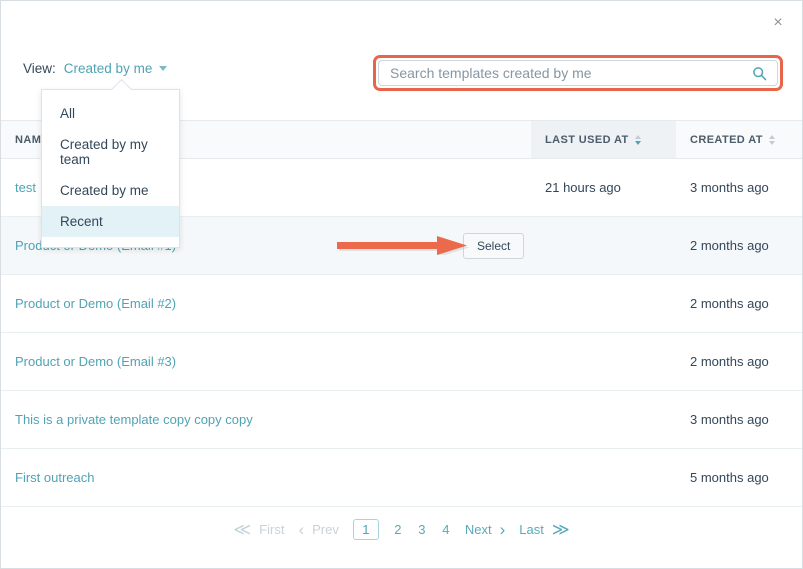  What do you see at coordinates (110, 152) in the screenshot?
I see `dropdown-item-created-by-my-team: Created by my team` at bounding box center [110, 152].